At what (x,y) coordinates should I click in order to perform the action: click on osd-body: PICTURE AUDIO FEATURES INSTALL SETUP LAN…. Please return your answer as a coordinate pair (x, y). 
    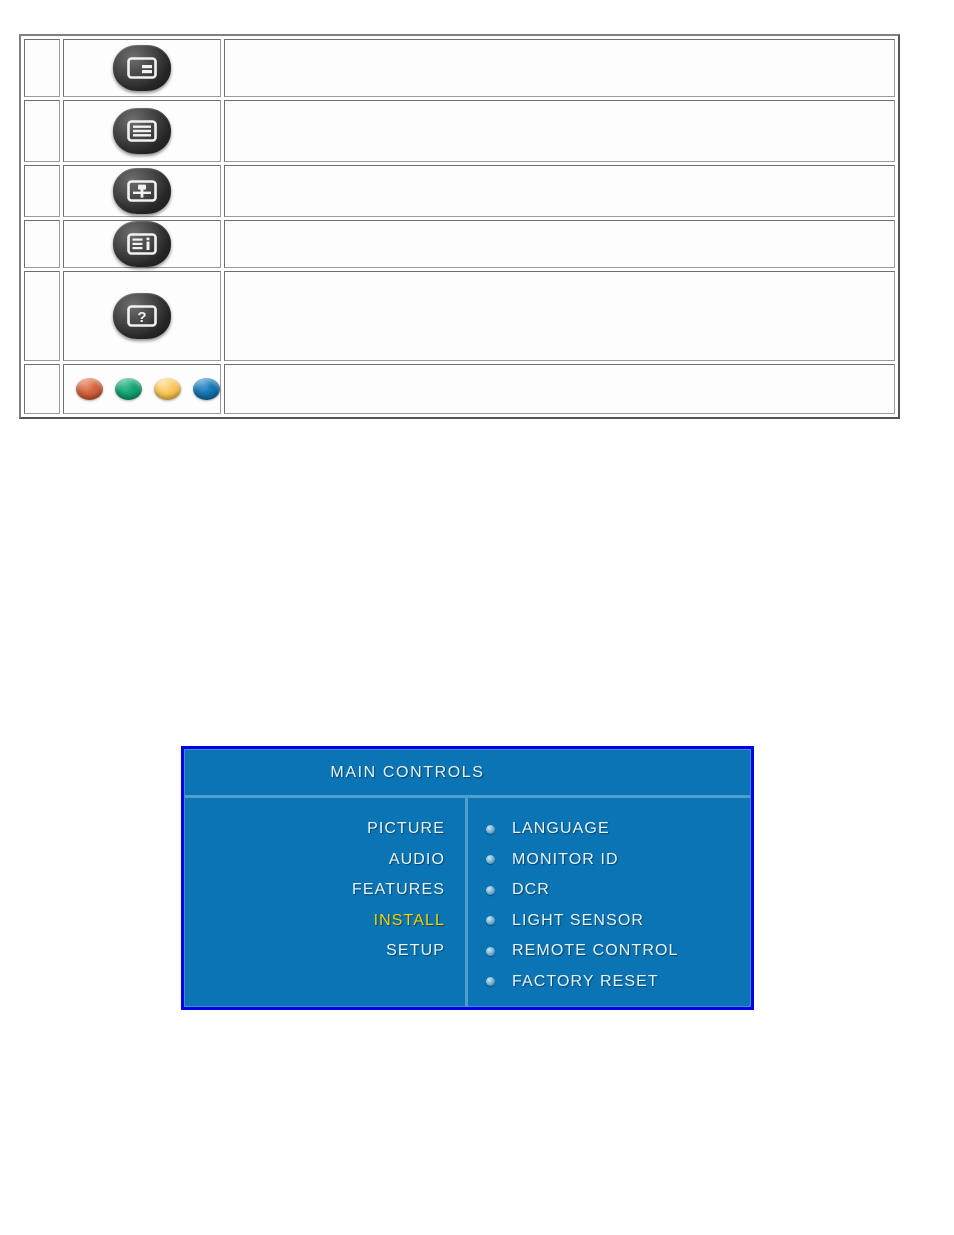
    Looking at the image, I should click on (467, 902).